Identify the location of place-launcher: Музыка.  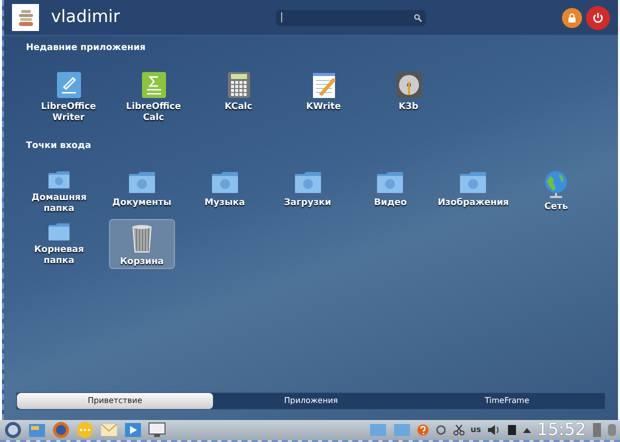
(225, 191).